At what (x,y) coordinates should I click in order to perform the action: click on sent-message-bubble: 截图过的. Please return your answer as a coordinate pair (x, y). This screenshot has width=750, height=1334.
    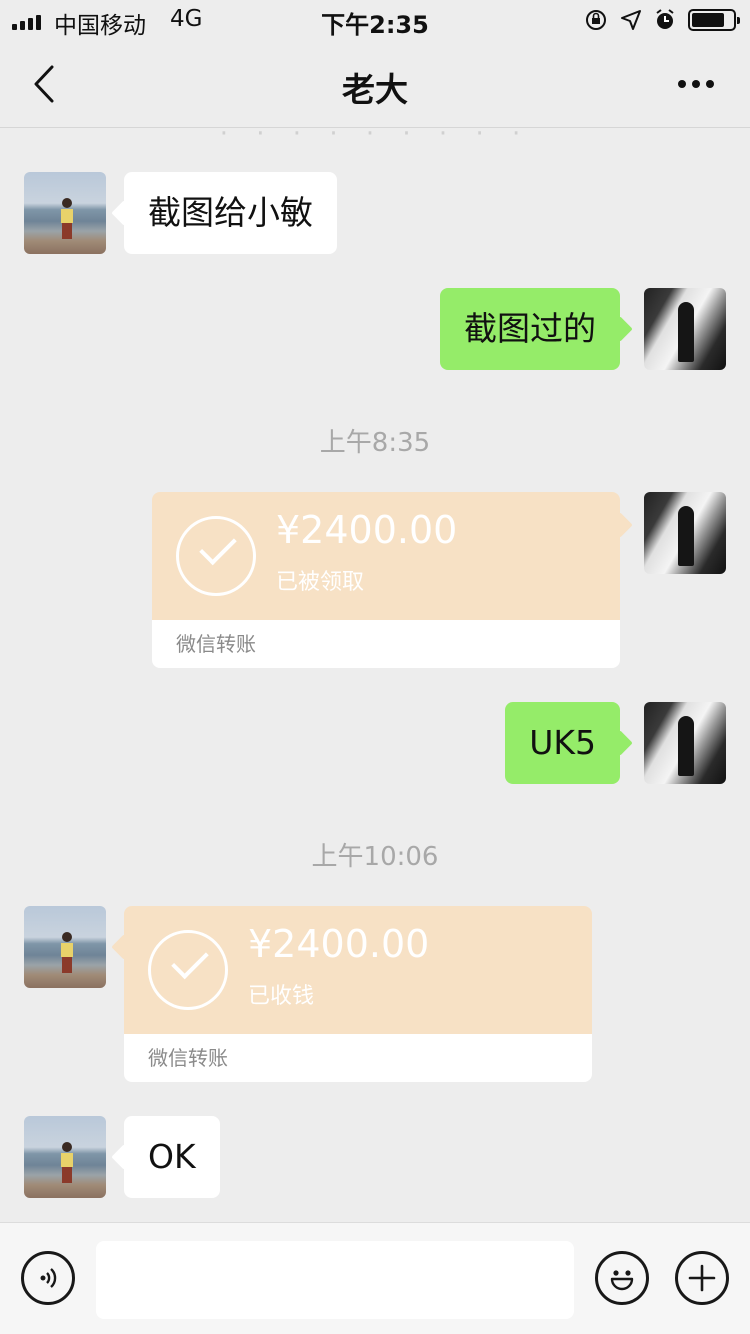
    Looking at the image, I should click on (530, 329).